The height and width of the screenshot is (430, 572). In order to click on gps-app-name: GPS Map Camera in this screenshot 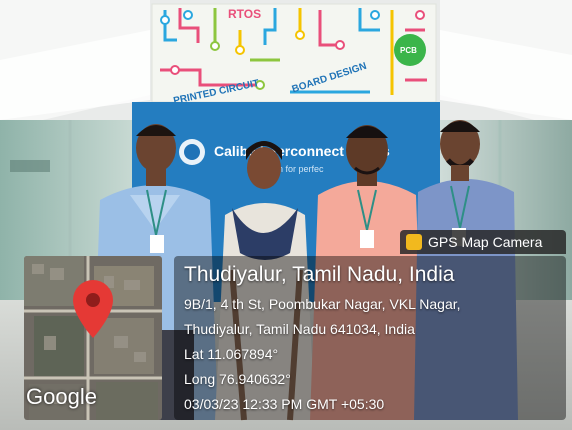, I will do `click(485, 242)`.